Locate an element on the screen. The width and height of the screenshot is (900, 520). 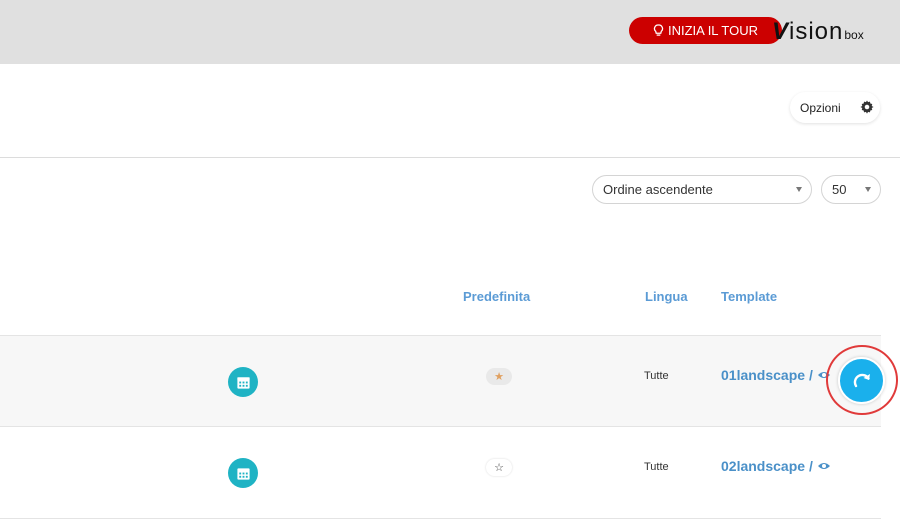
refresh-icon is located at coordinates (861, 380).